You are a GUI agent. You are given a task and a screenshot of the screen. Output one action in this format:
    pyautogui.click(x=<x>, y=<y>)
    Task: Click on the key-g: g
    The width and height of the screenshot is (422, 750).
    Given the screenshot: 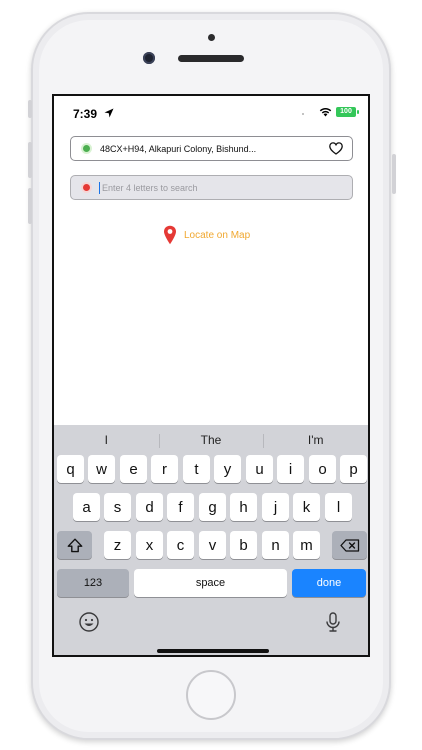 What is the action you would take?
    pyautogui.click(x=212, y=507)
    